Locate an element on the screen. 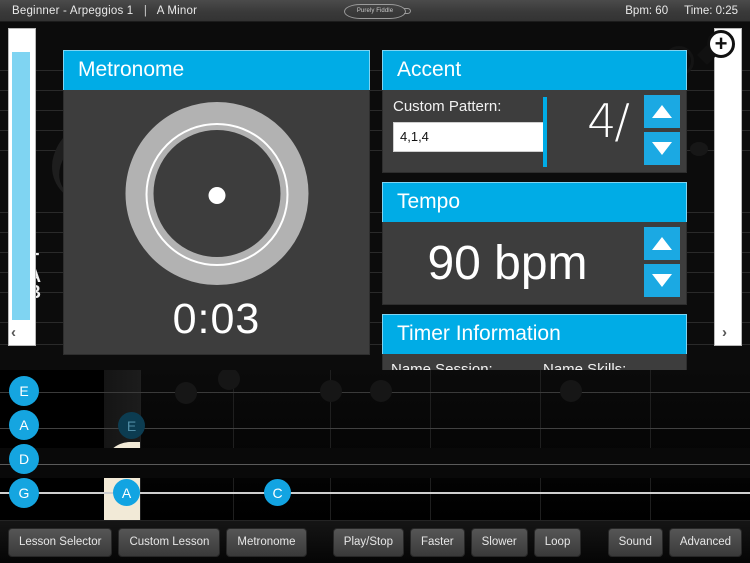  string-label-d: D is located at coordinates (24, 459).